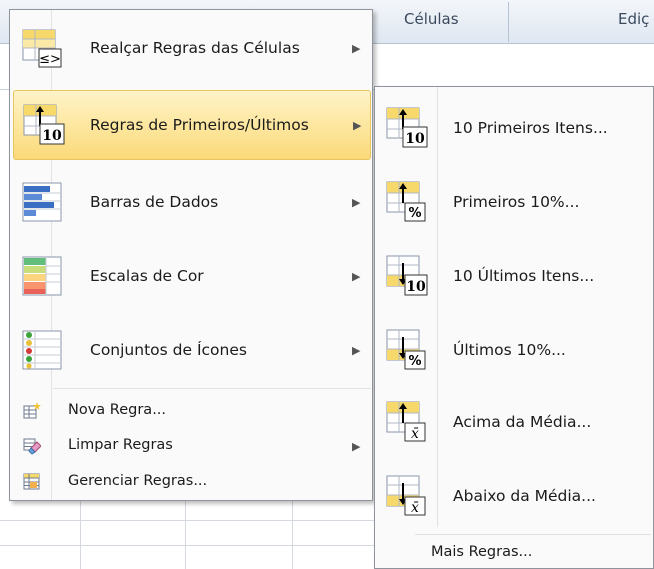 The height and width of the screenshot is (569, 654). I want to click on new-rule-icon, so click(32, 410).